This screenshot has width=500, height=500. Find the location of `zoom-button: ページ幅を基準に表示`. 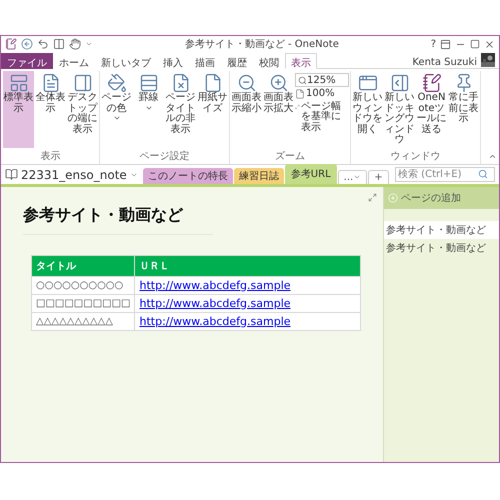

zoom-button: ページ幅を基準に表示 is located at coordinates (322, 117).